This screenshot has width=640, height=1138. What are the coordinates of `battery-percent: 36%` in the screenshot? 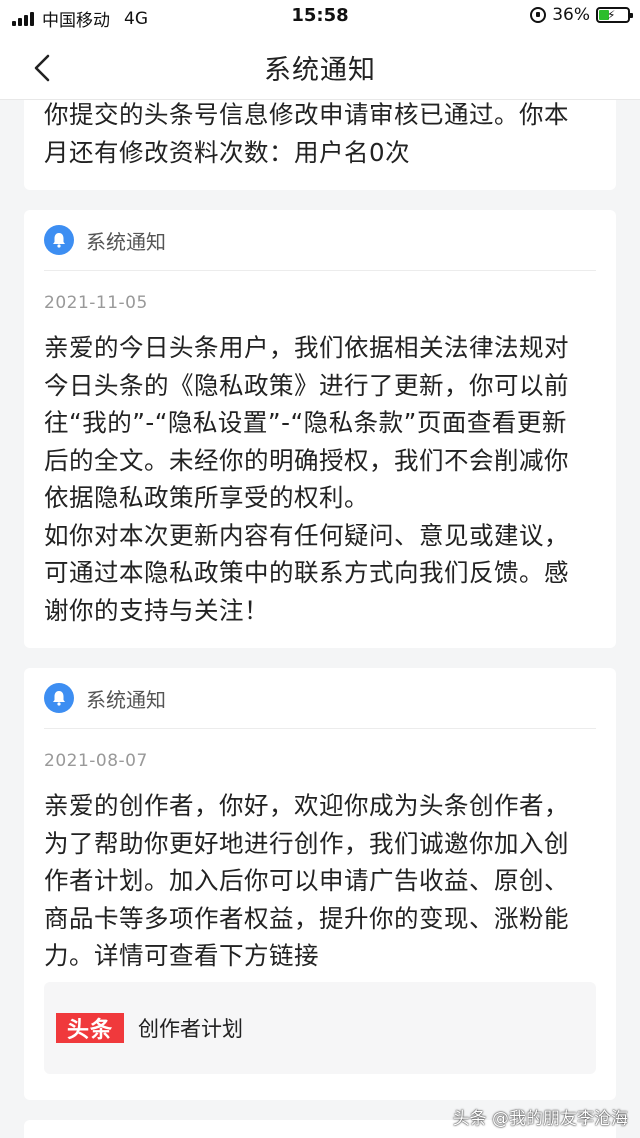 It's located at (571, 15).